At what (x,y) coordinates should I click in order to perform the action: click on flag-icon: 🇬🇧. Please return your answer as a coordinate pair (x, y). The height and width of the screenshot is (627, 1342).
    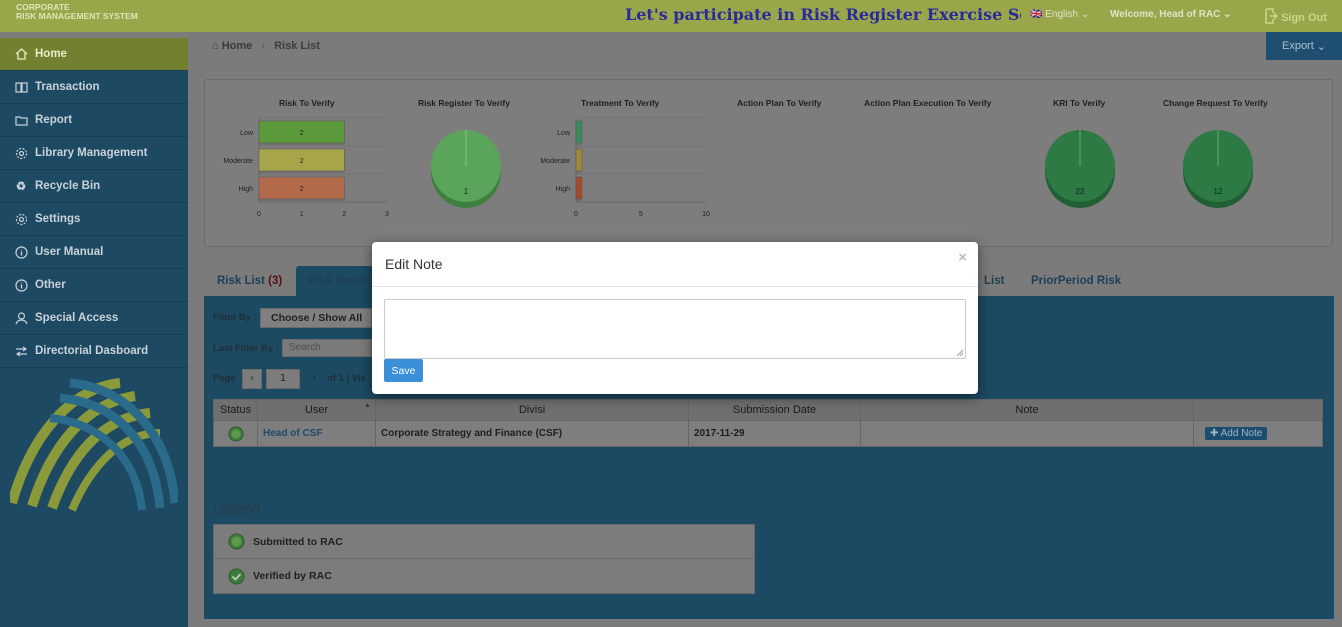
    Looking at the image, I should click on (1036, 14).